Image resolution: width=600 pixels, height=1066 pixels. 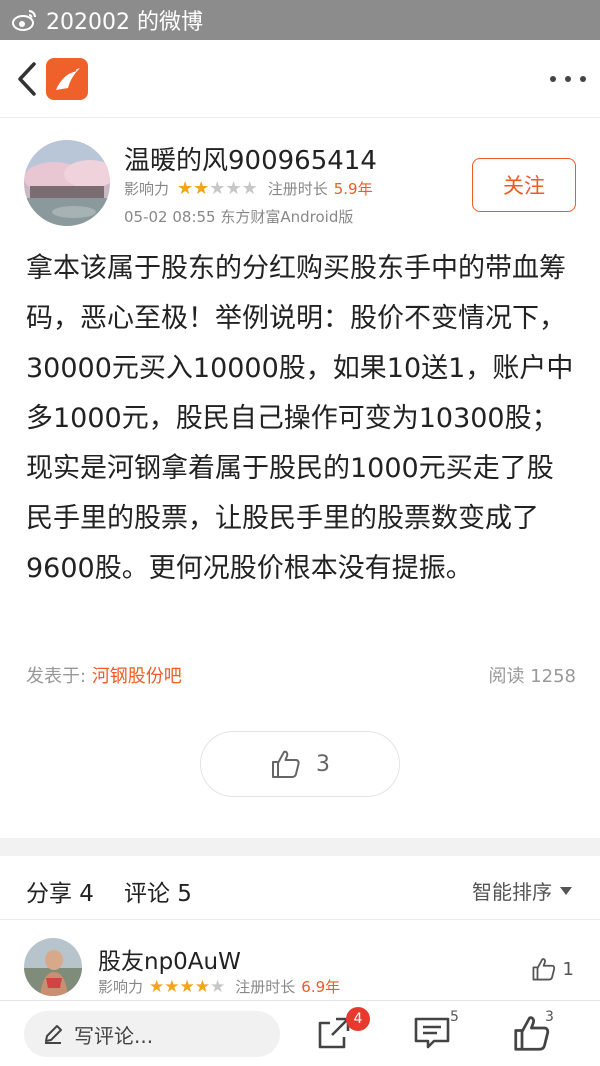 I want to click on sort-label: 智能排序, so click(x=512, y=892).